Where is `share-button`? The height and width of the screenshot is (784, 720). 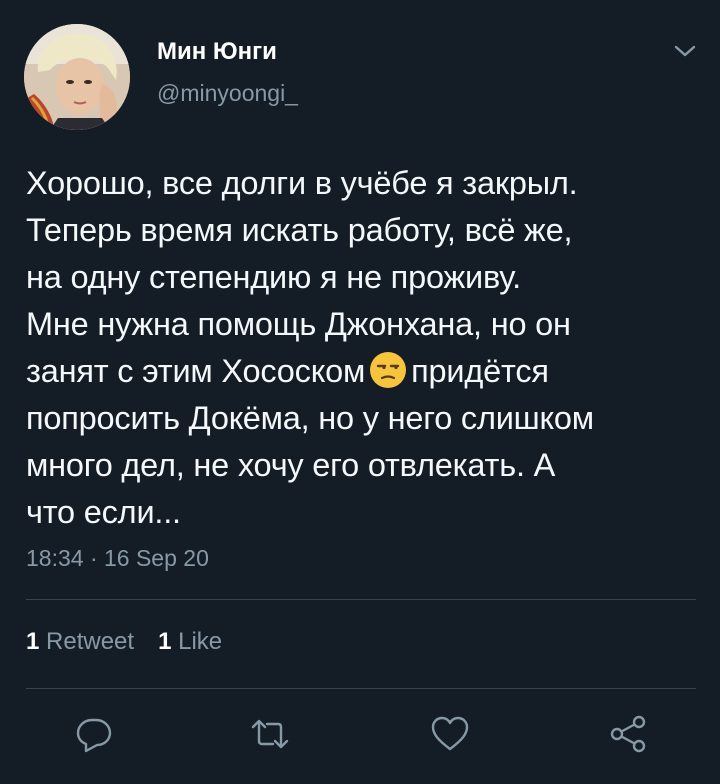
share-button is located at coordinates (628, 734).